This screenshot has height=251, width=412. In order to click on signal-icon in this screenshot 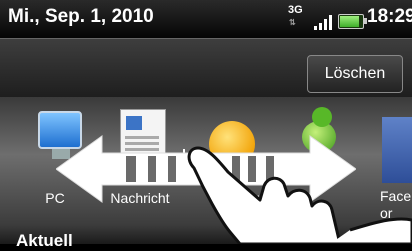, I will do `click(324, 22)`.